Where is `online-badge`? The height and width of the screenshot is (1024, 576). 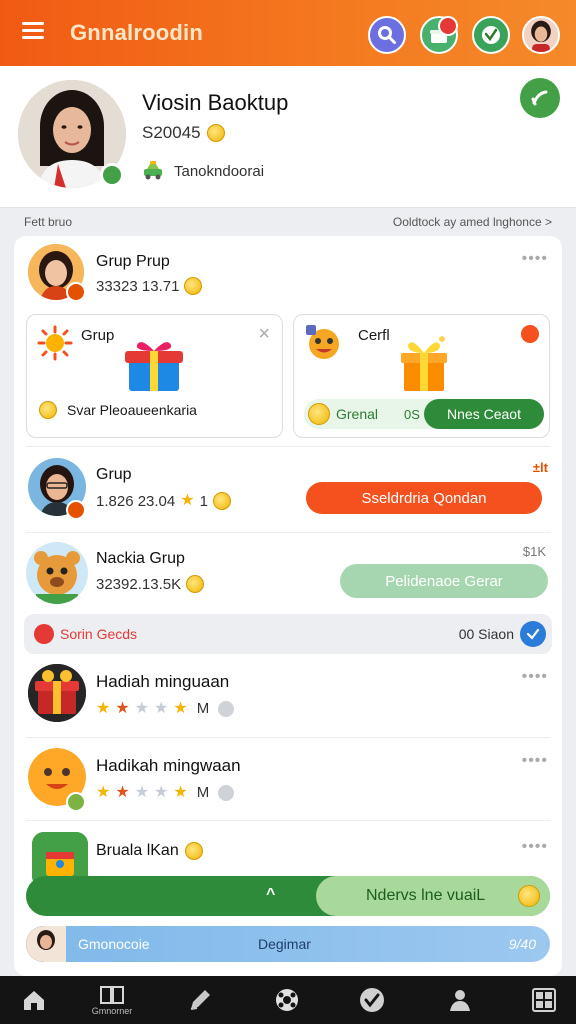
online-badge is located at coordinates (112, 175).